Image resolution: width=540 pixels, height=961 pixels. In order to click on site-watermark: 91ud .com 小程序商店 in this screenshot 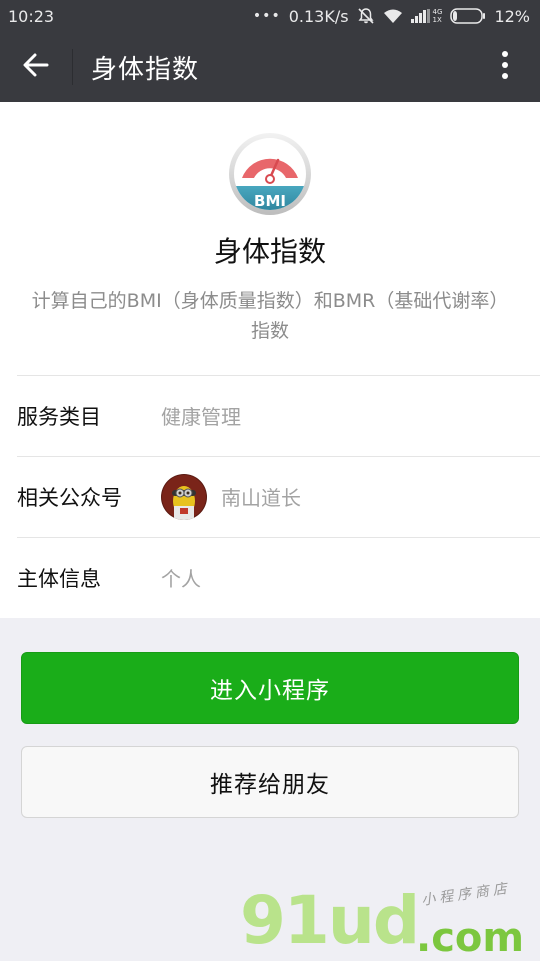, I will do `click(390, 920)`.